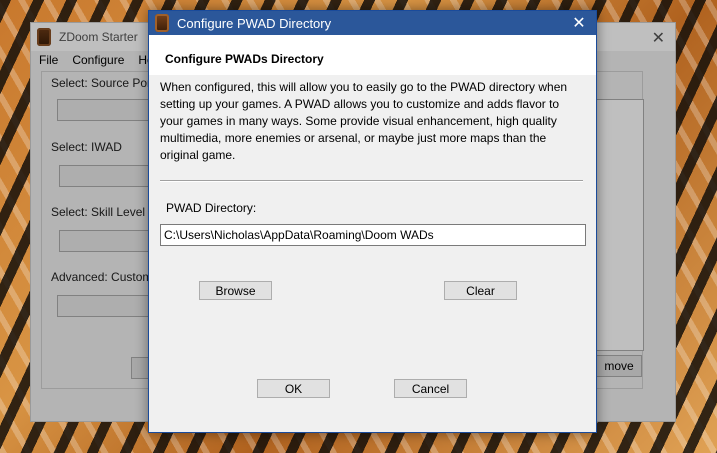 The width and height of the screenshot is (717, 453). What do you see at coordinates (48, 60) in the screenshot?
I see `menu-file: File` at bounding box center [48, 60].